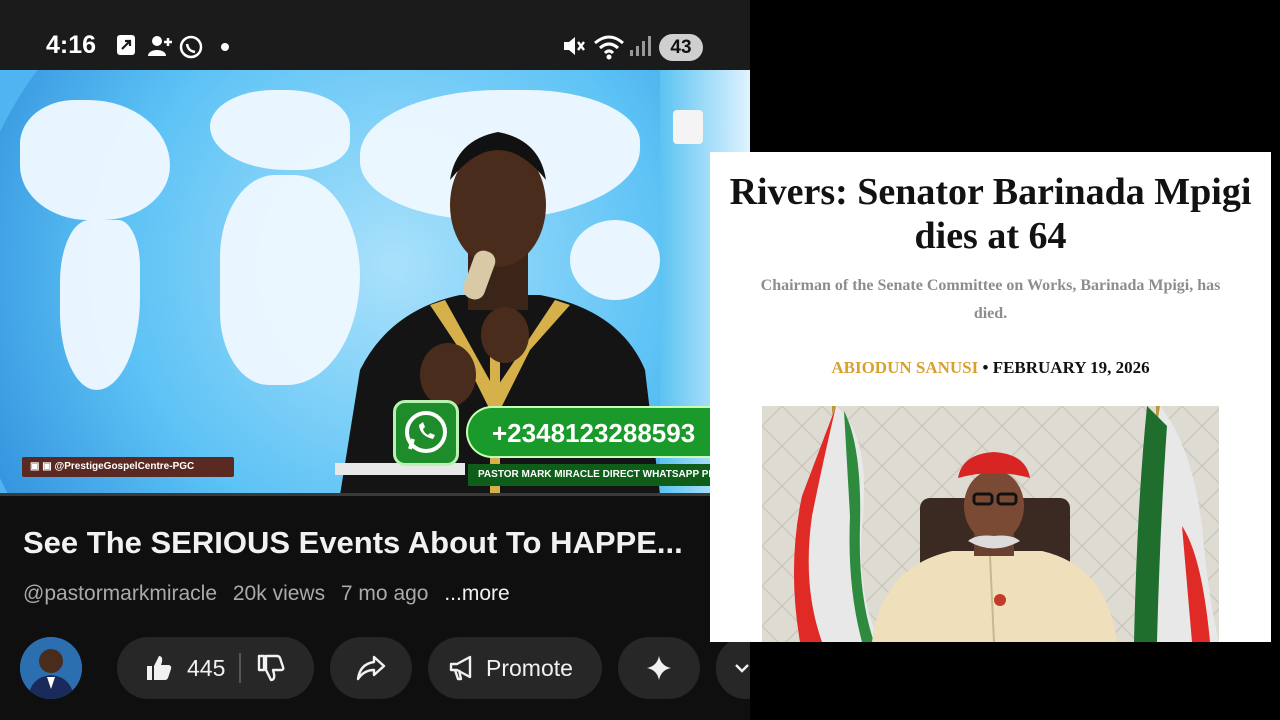 The height and width of the screenshot is (720, 1280). What do you see at coordinates (375, 494) in the screenshot?
I see `video-progress-bar` at bounding box center [375, 494].